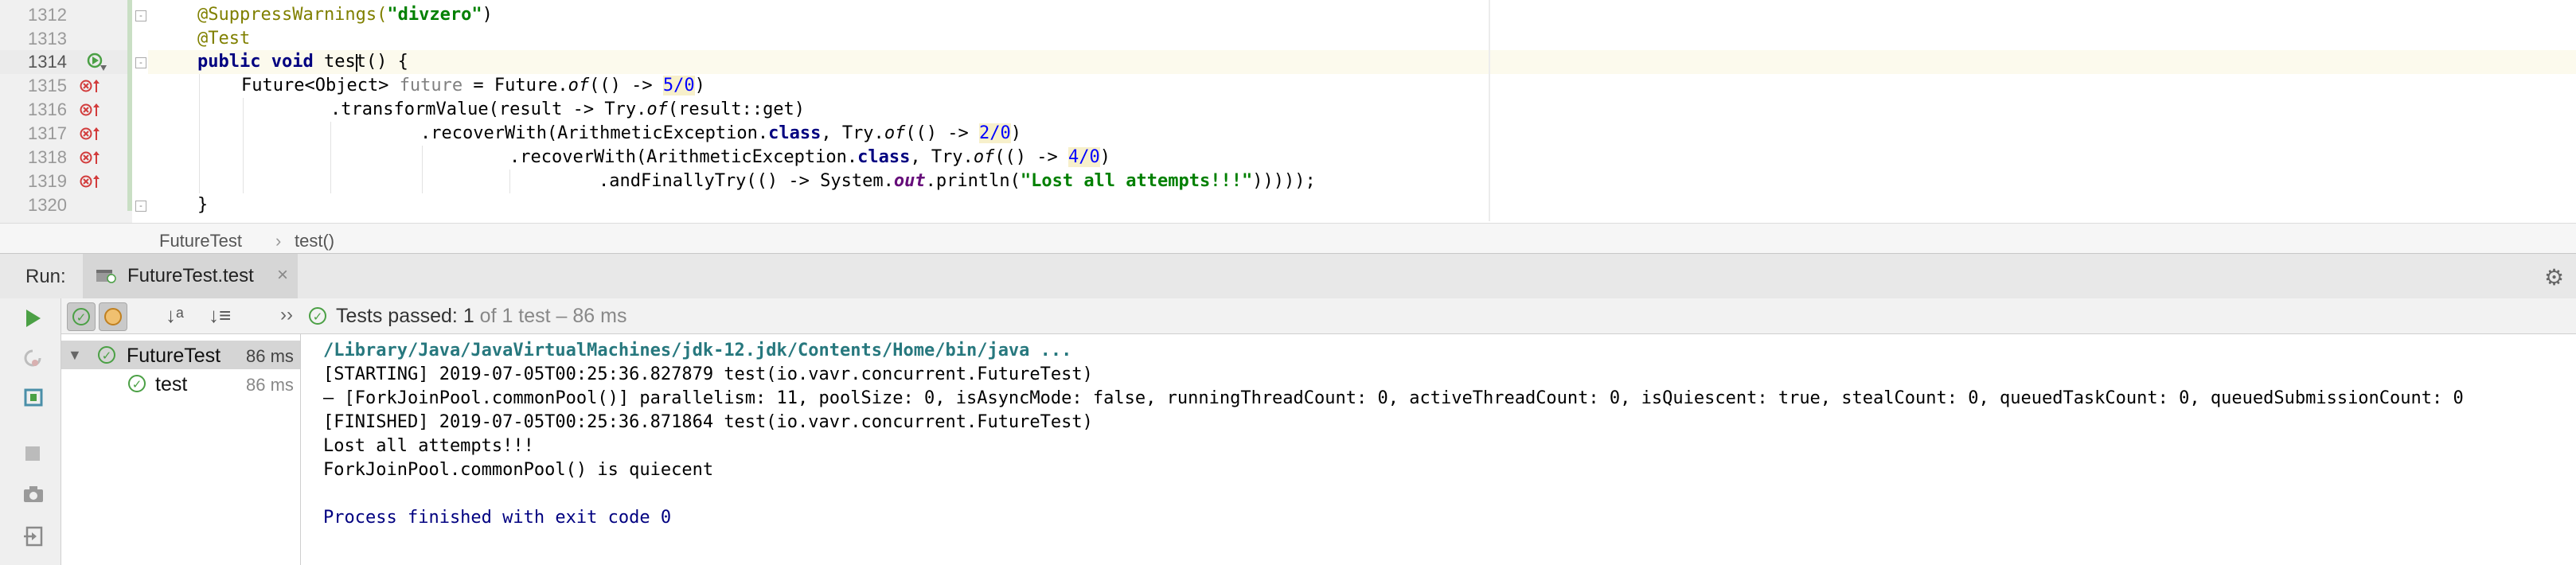 The width and height of the screenshot is (2576, 565). What do you see at coordinates (32, 320) in the screenshot?
I see `rerun-icon` at bounding box center [32, 320].